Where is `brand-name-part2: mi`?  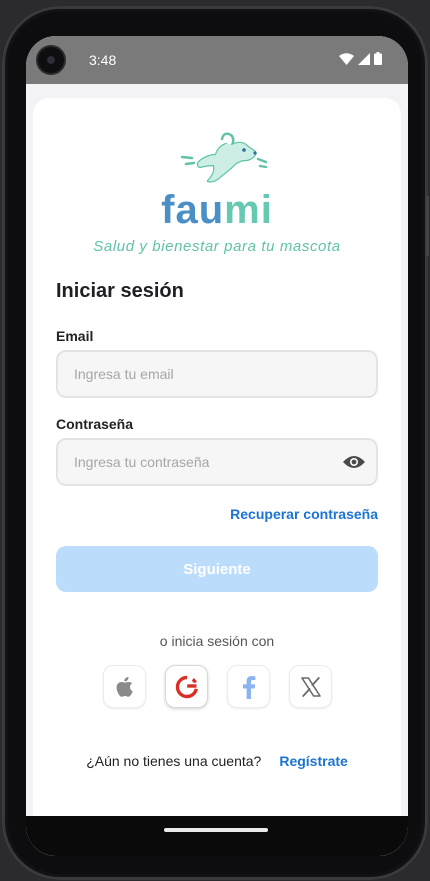
brand-name-part2: mi is located at coordinates (248, 210).